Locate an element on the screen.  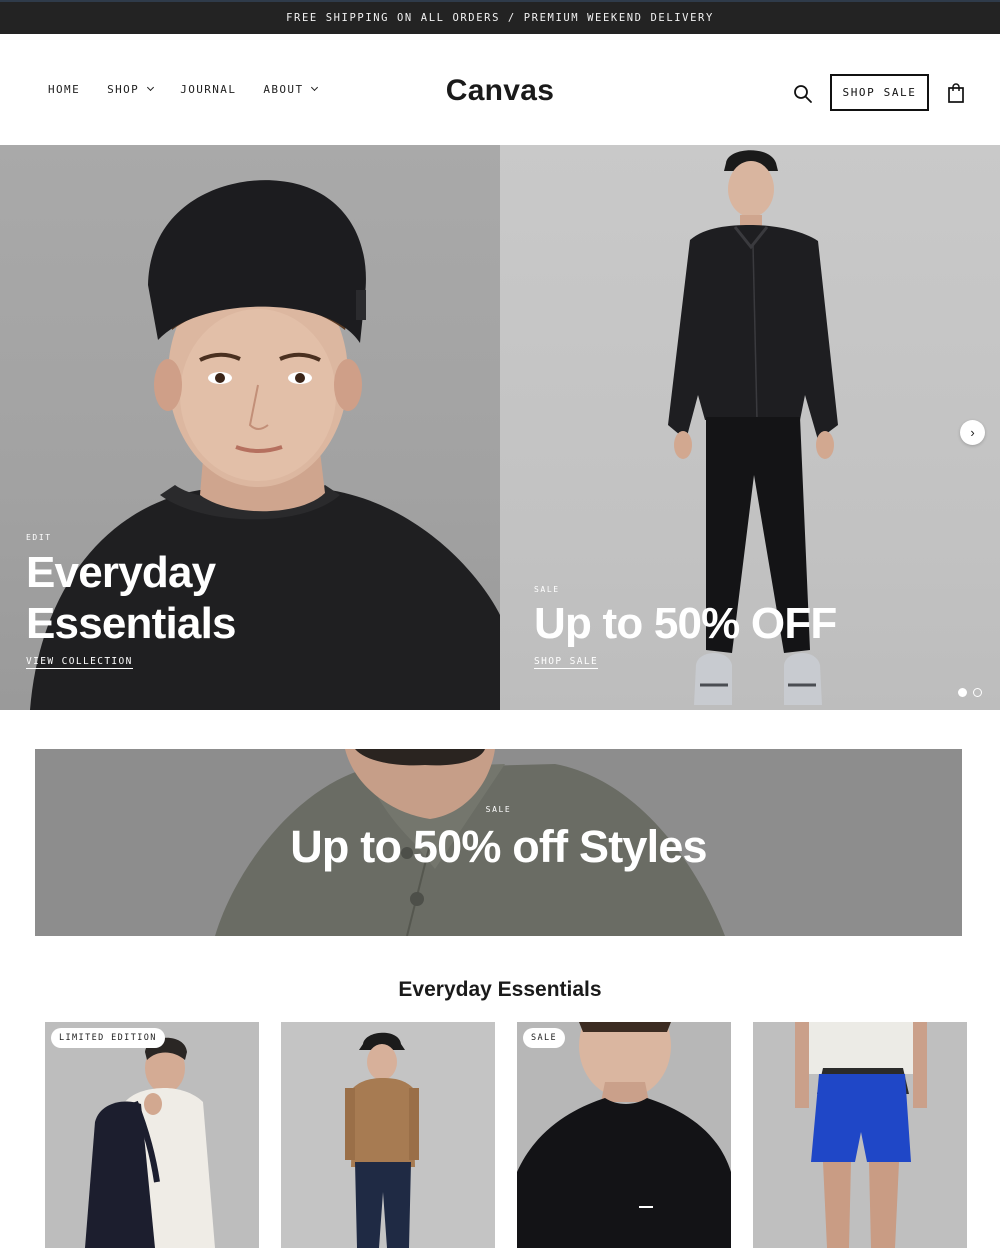
view-collection-link: VIEW COLLECTION is located at coordinates (79, 662).